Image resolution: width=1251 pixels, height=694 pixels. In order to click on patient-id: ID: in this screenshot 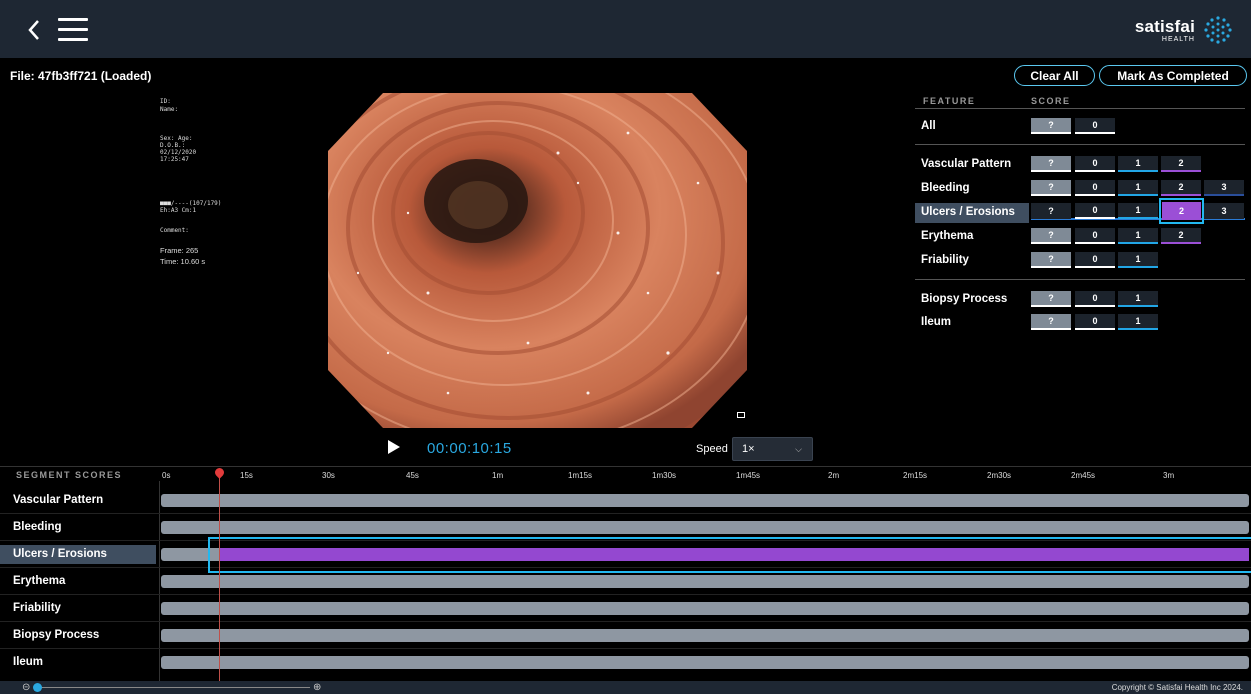, I will do `click(165, 101)`.